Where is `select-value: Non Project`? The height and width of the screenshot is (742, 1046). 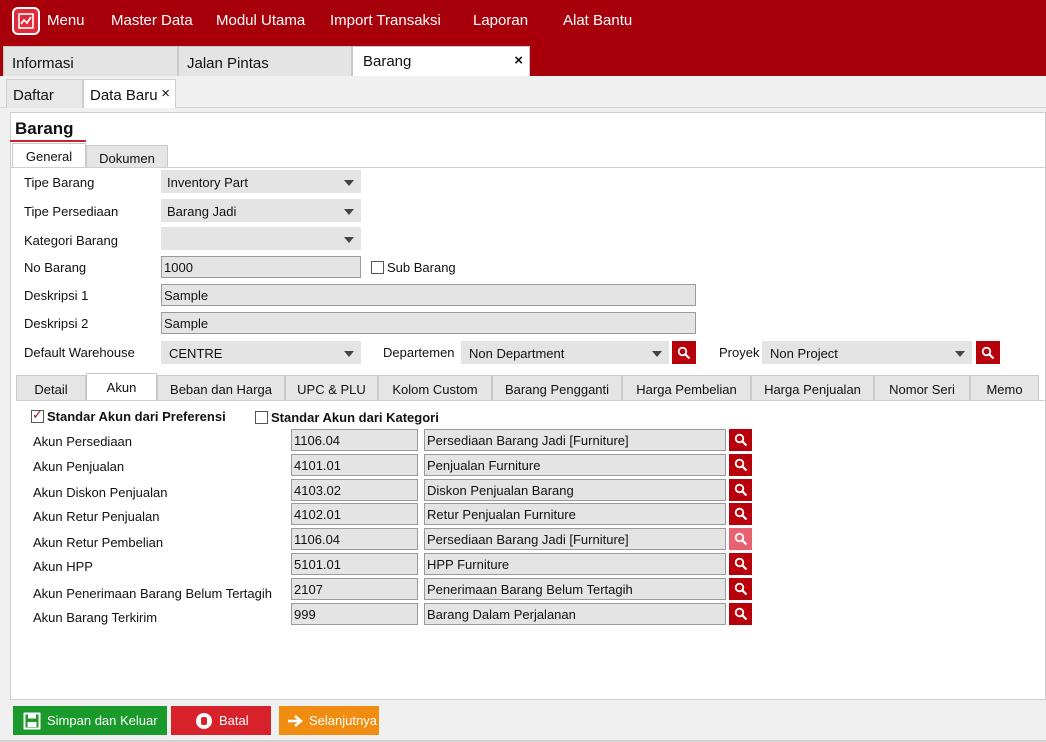 select-value: Non Project is located at coordinates (804, 353).